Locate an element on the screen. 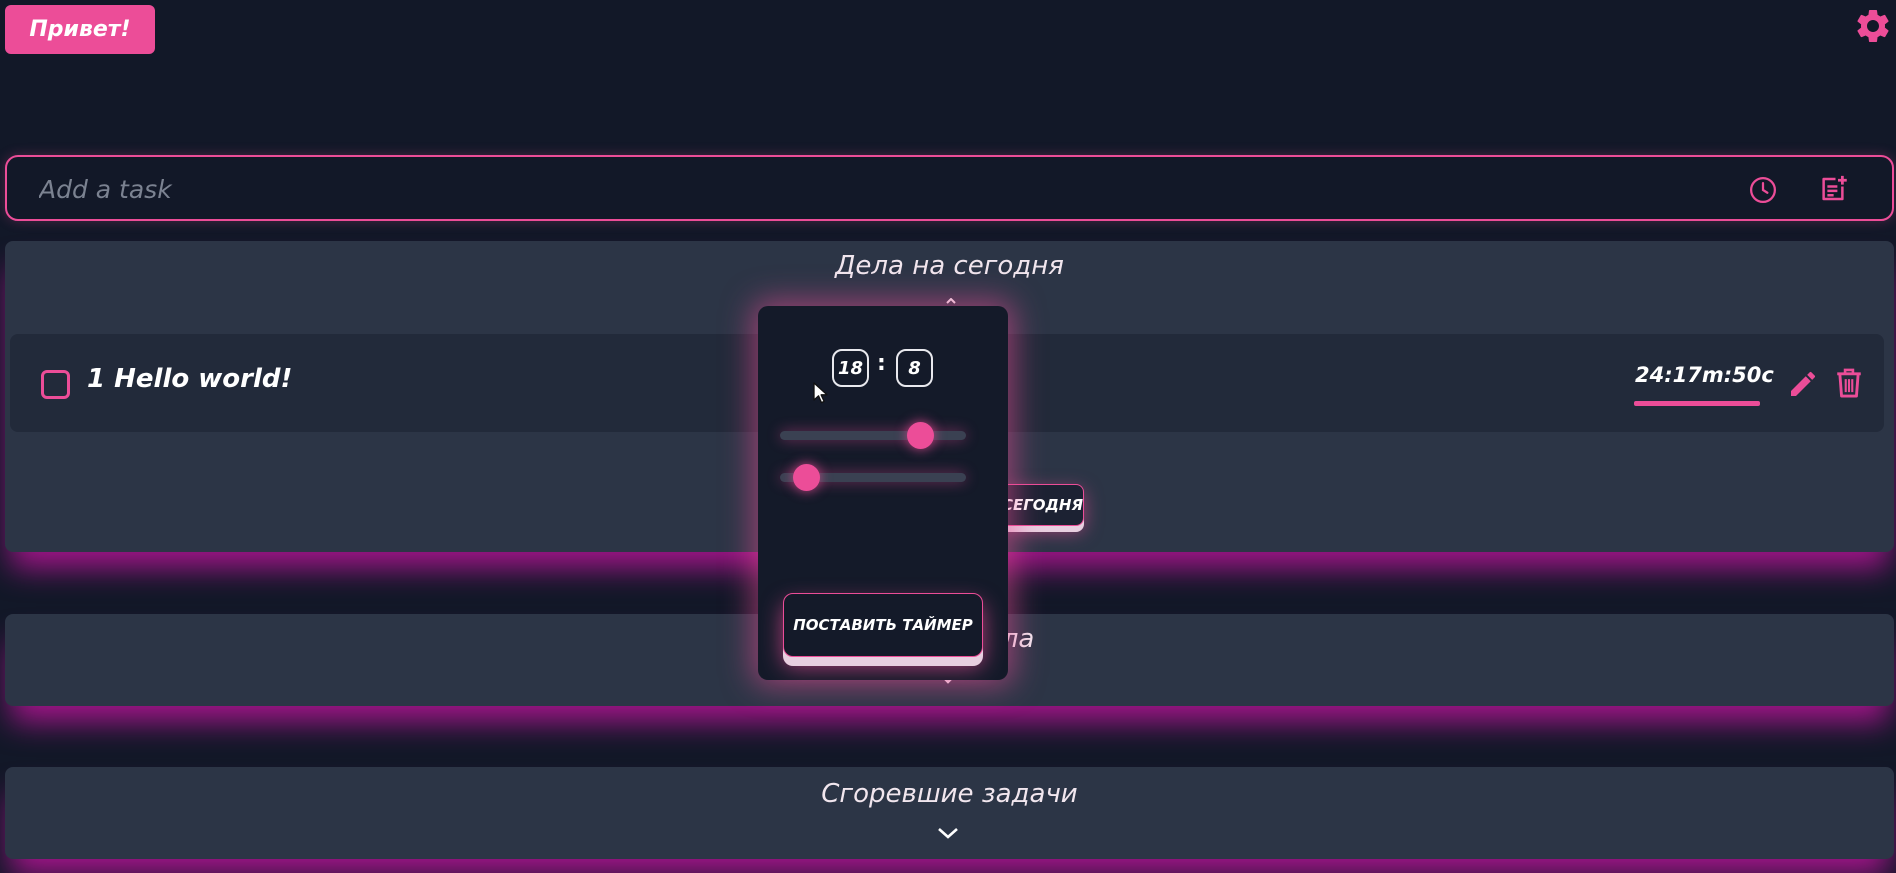  trash-icon is located at coordinates (1849, 383).